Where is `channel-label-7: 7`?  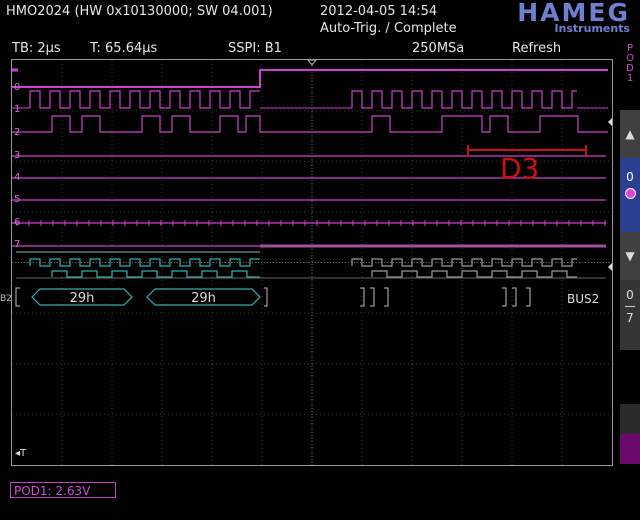
channel-label-7: 7 is located at coordinates (17, 244).